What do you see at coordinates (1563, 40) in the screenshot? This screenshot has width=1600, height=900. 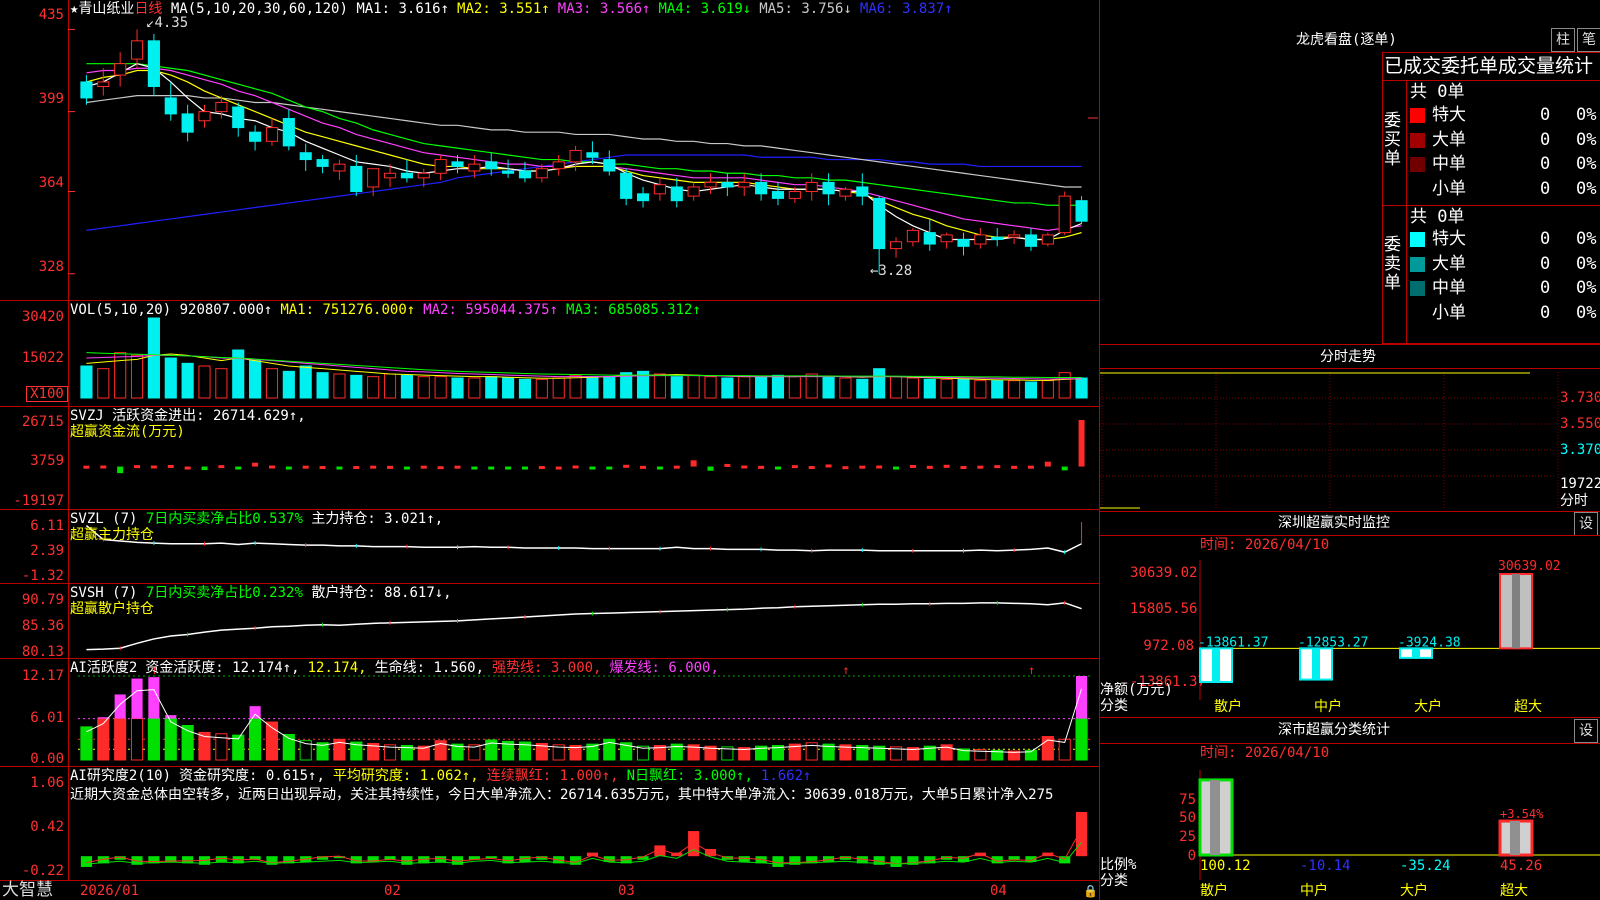 I see `tab-zhu: 柱` at bounding box center [1563, 40].